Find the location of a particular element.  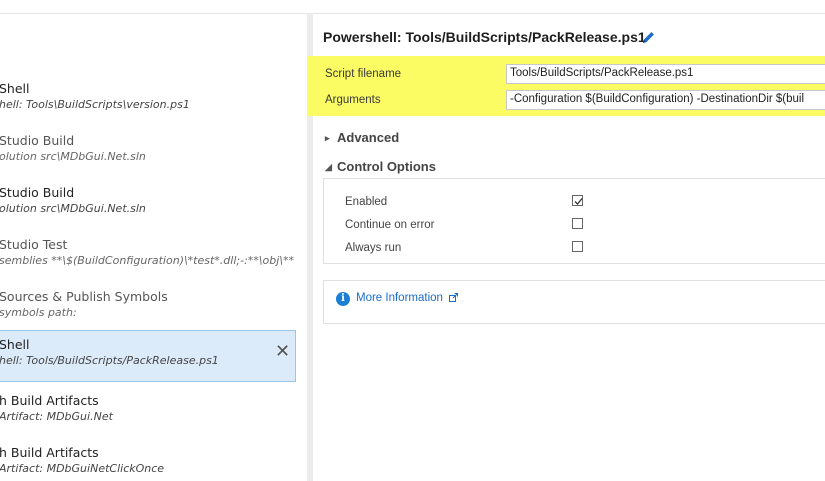

advanced-label: Advanced is located at coordinates (368, 137).